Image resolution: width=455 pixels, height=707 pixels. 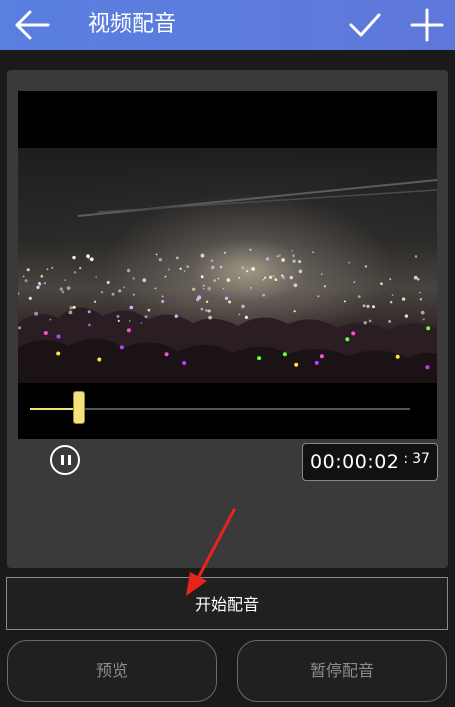 I want to click on start-dubbing-button: 开始配音, so click(x=227, y=603).